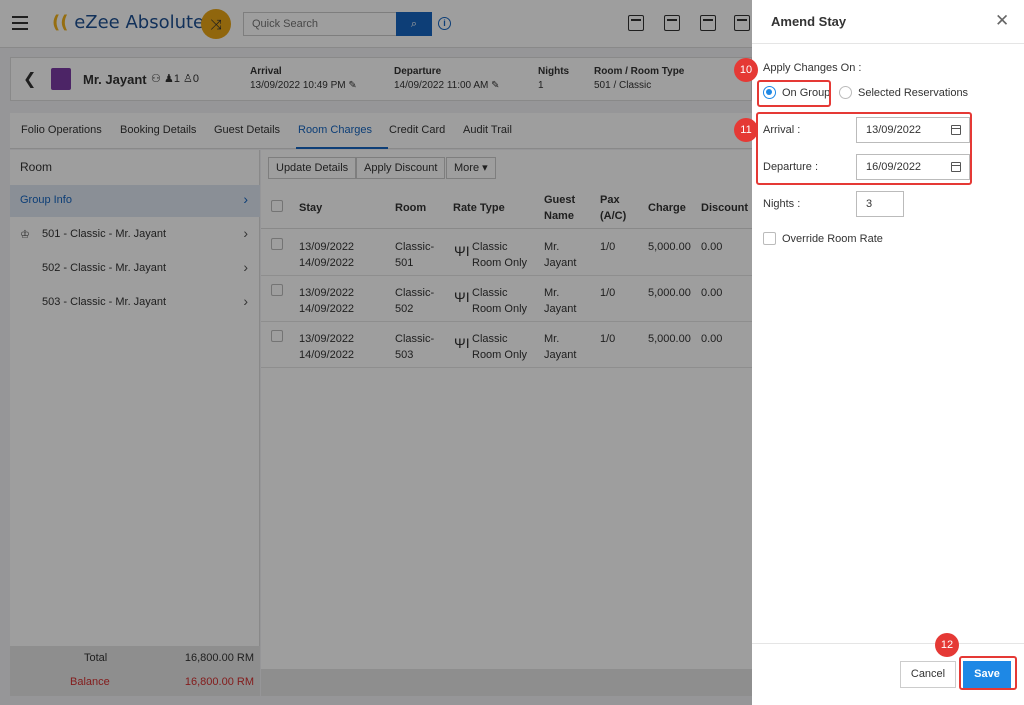 The width and height of the screenshot is (1024, 705). What do you see at coordinates (947, 645) in the screenshot?
I see `step-badge-12: 12` at bounding box center [947, 645].